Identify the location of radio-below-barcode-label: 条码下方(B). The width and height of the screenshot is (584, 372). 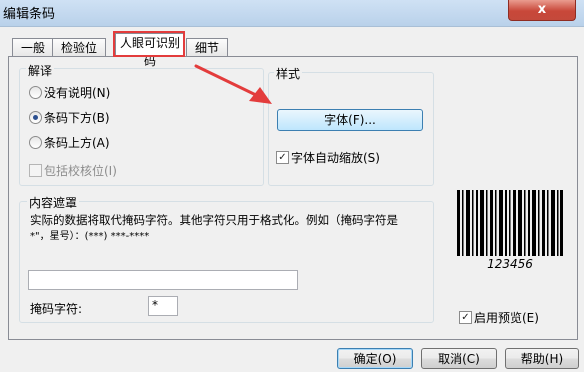
(77, 117).